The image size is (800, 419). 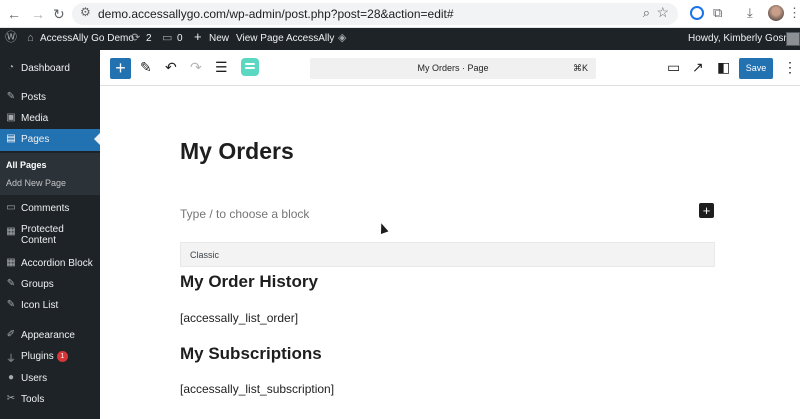 I want to click on wordpress-logo-icon: Ⓦ, so click(x=11, y=37).